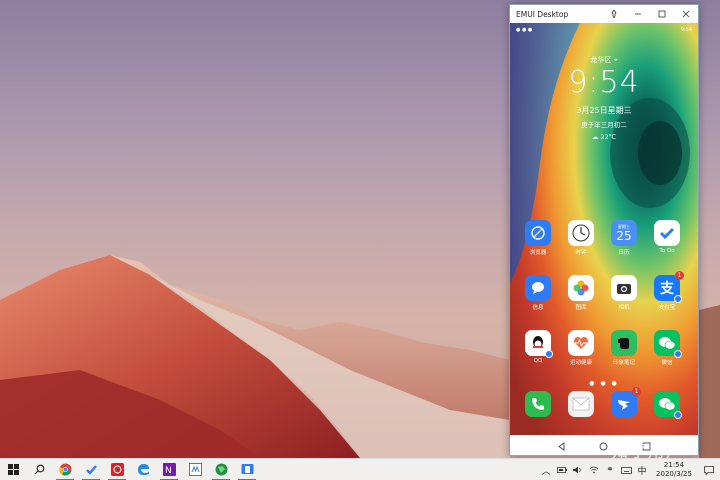 This screenshot has width=720, height=480. I want to click on browser-icon, so click(538, 233).